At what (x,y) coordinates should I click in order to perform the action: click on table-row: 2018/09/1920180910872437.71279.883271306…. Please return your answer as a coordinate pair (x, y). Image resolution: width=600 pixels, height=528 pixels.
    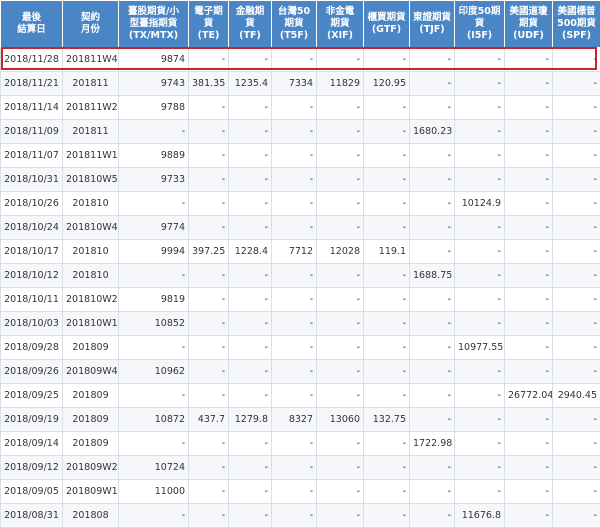
    Looking at the image, I should click on (300, 420).